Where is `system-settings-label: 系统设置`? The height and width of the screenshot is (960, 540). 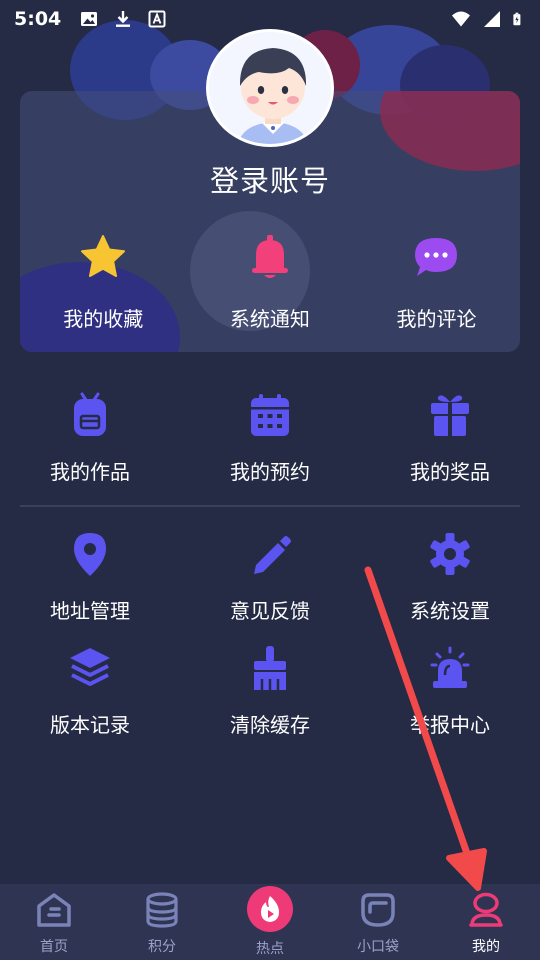 system-settings-label: 系统设置 is located at coordinates (450, 611).